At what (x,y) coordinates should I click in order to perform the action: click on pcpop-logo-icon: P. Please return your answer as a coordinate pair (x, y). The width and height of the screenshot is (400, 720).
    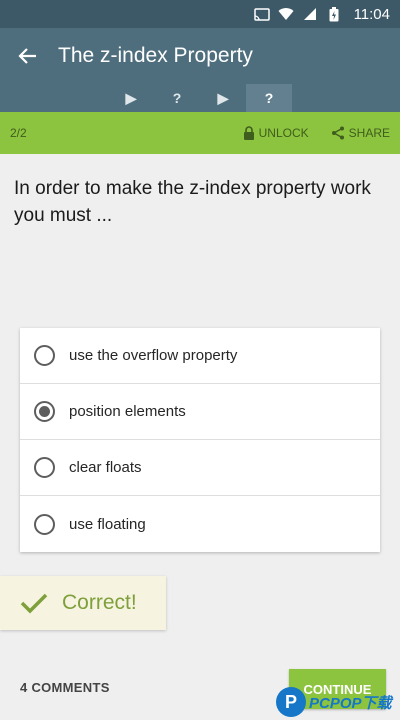
    Looking at the image, I should click on (291, 702).